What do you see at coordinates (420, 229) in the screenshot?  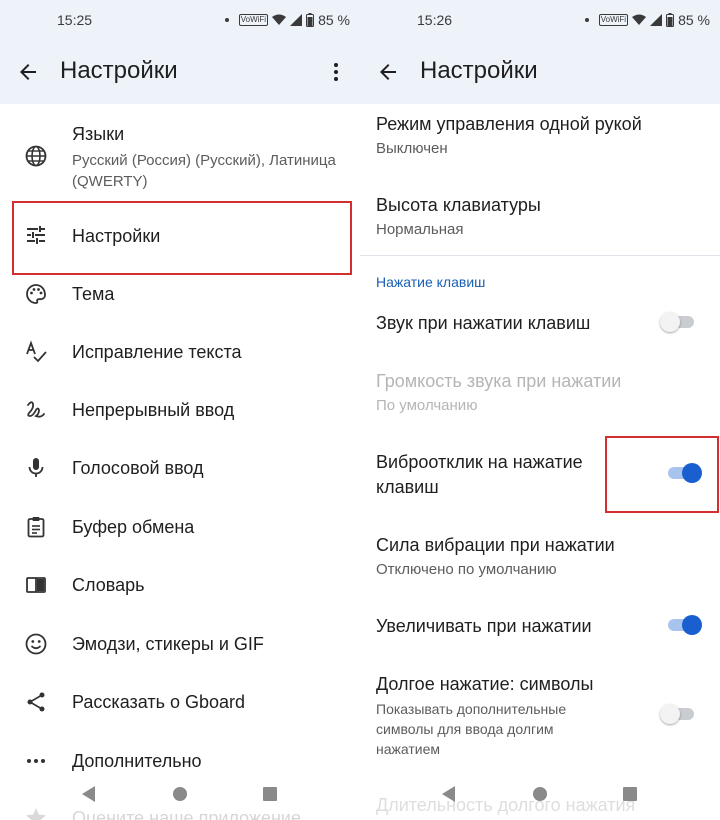 I see `setting-subtitle: Нормальная` at bounding box center [420, 229].